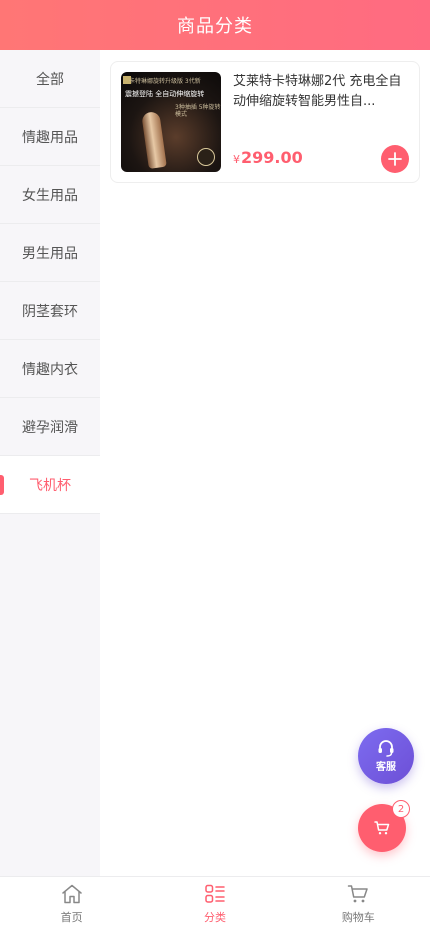 The height and width of the screenshot is (932, 430). What do you see at coordinates (214, 917) in the screenshot?
I see `tab-label: 分类` at bounding box center [214, 917].